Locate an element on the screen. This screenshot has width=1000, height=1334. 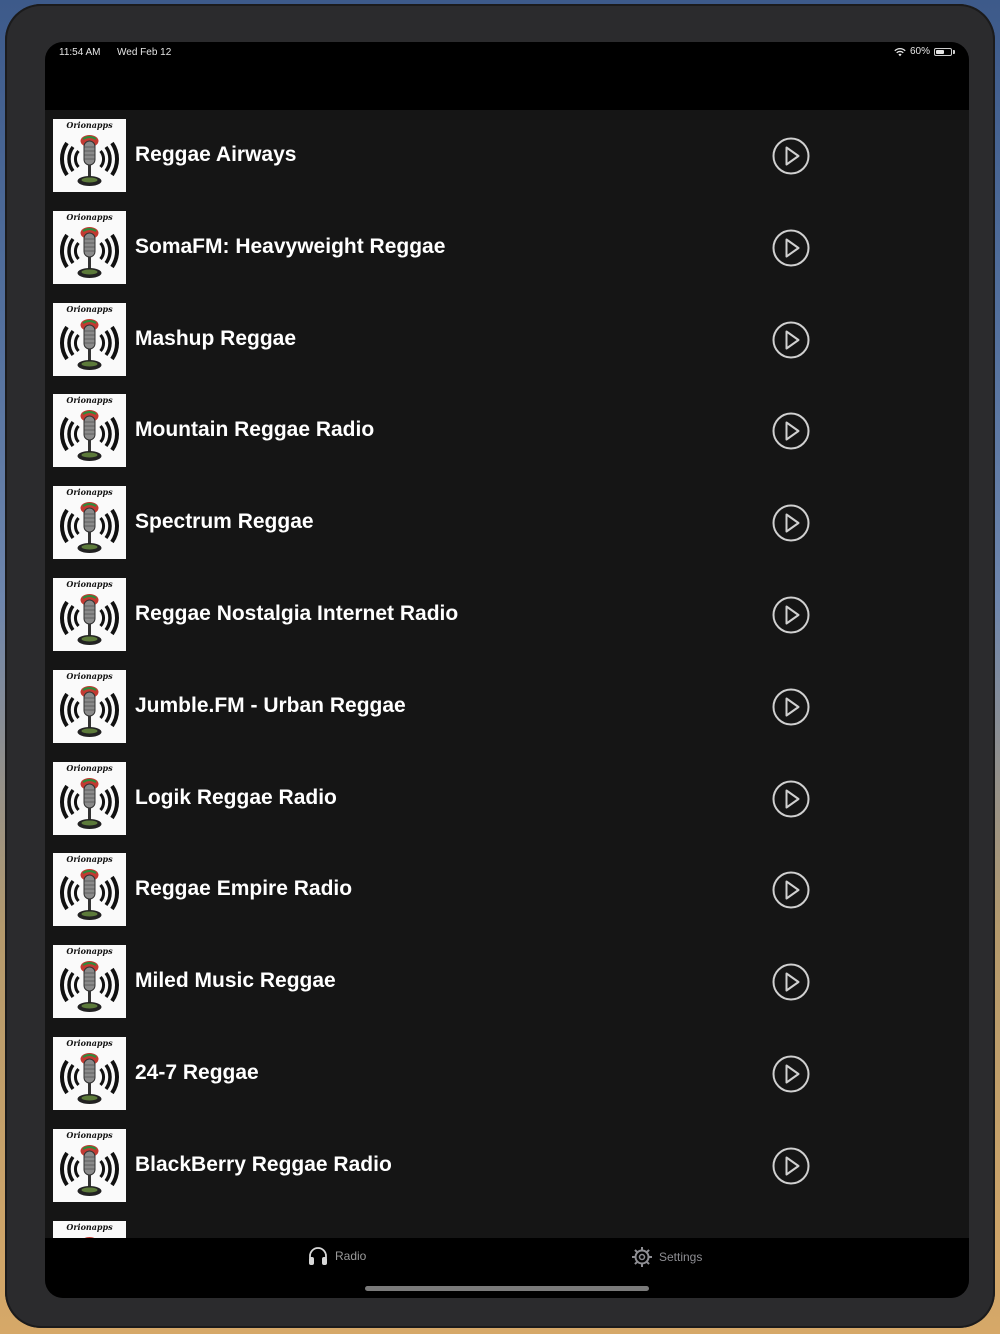
home-indicator is located at coordinates (507, 1288).